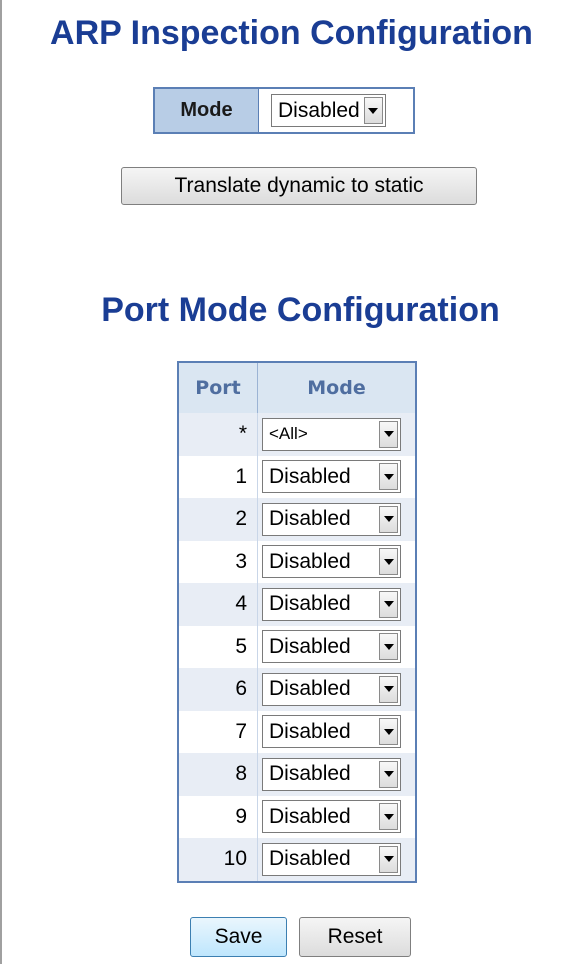 Image resolution: width=573 pixels, height=964 pixels. I want to click on table-row: 1 Disabled, so click(297, 476).